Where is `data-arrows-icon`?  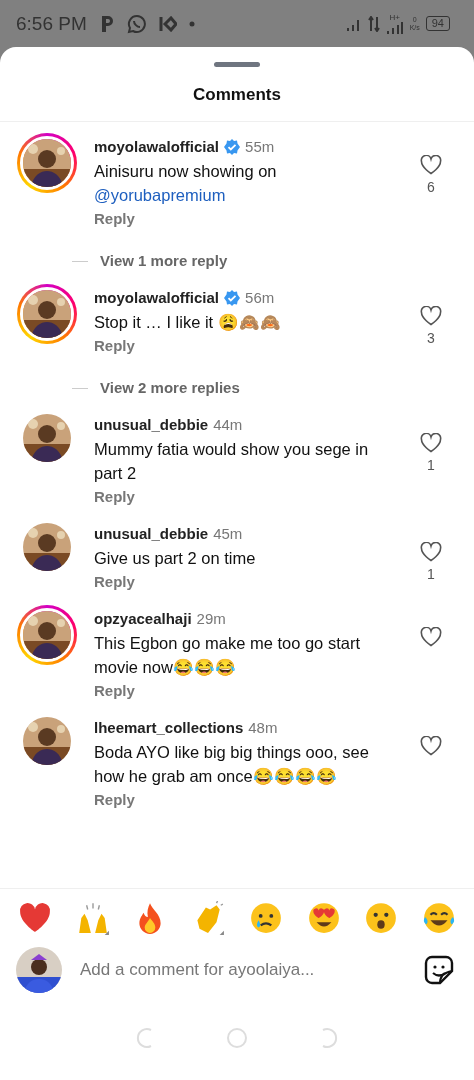
data-arrows-icon is located at coordinates (373, 23).